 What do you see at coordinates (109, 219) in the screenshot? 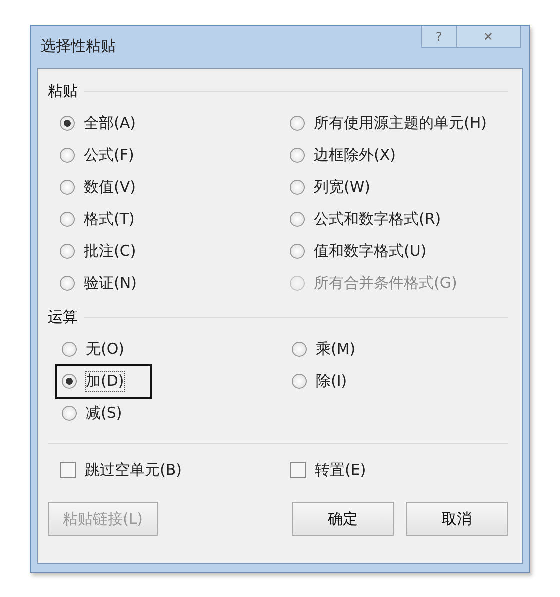
I see `option-label: 格式(T)` at bounding box center [109, 219].